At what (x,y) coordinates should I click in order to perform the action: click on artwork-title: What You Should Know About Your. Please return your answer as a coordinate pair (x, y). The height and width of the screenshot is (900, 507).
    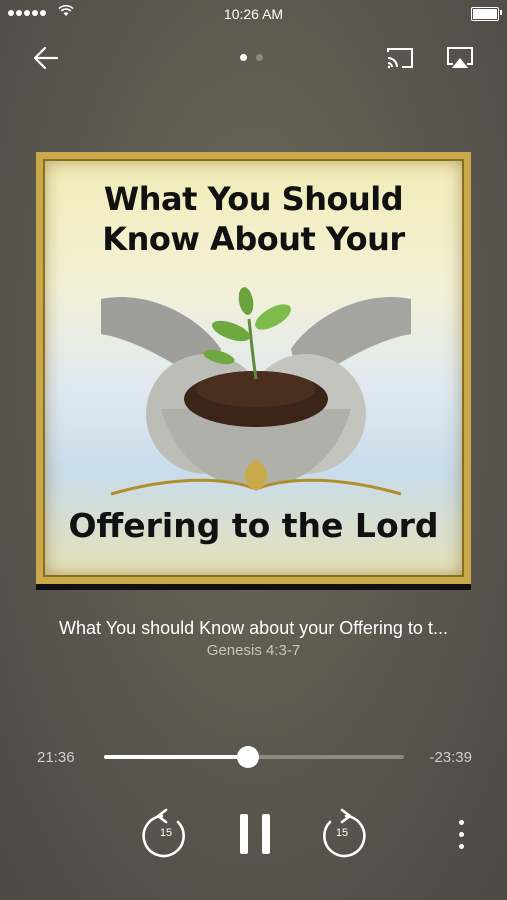
    Looking at the image, I should click on (253, 219).